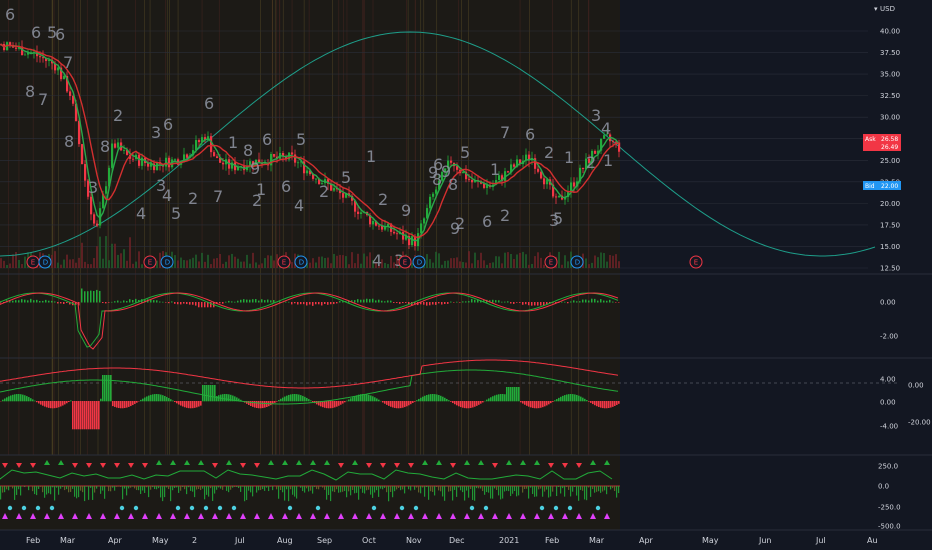 Image resolution: width=932 pixels, height=550 pixels. What do you see at coordinates (255, 168) in the screenshot?
I see `wave-count-digit: 9` at bounding box center [255, 168].